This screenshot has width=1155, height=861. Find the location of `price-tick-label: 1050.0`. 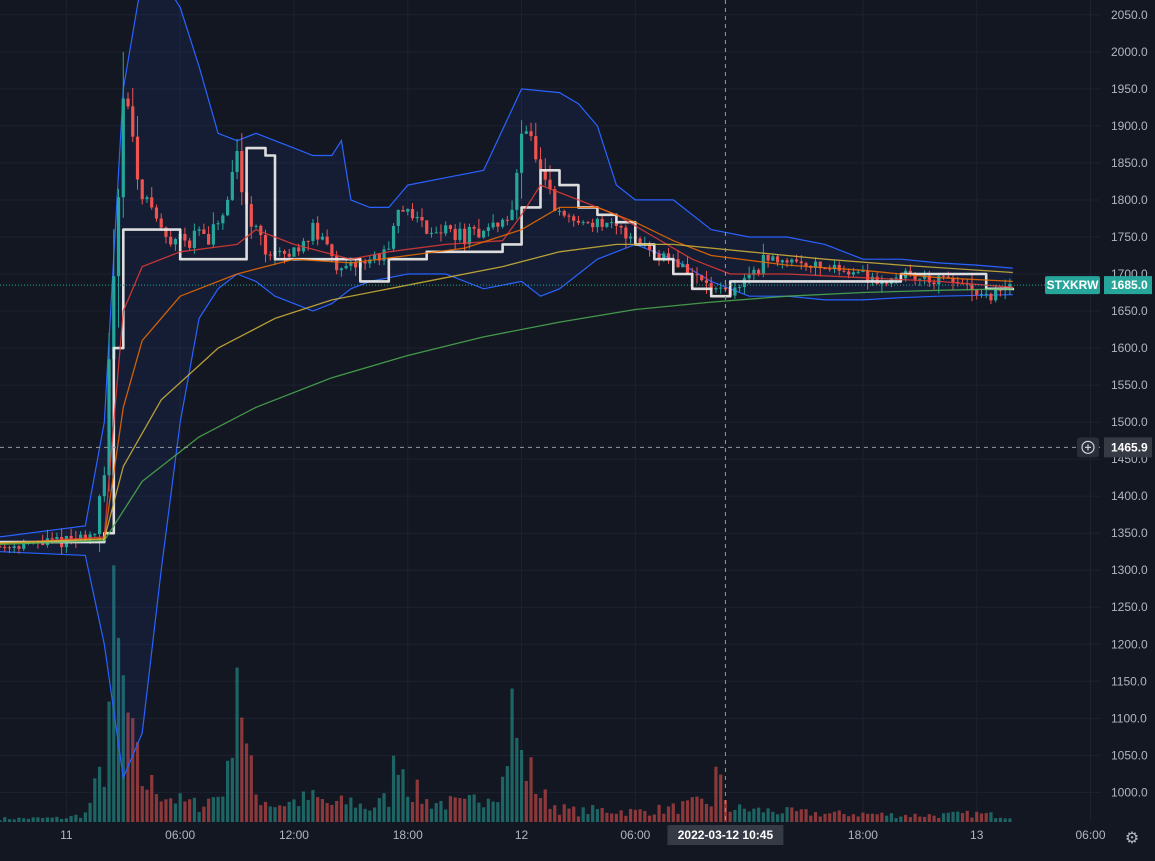

price-tick-label: 1050.0 is located at coordinates (1129, 755).